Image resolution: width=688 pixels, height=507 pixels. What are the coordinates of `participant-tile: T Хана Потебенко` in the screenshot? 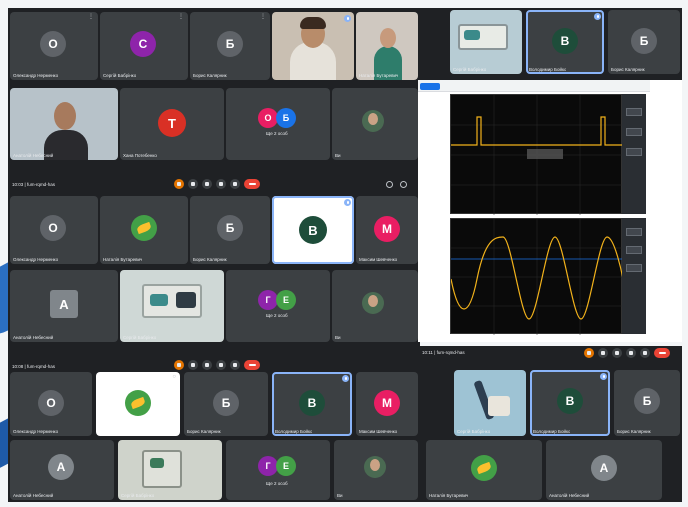 It's located at (172, 124).